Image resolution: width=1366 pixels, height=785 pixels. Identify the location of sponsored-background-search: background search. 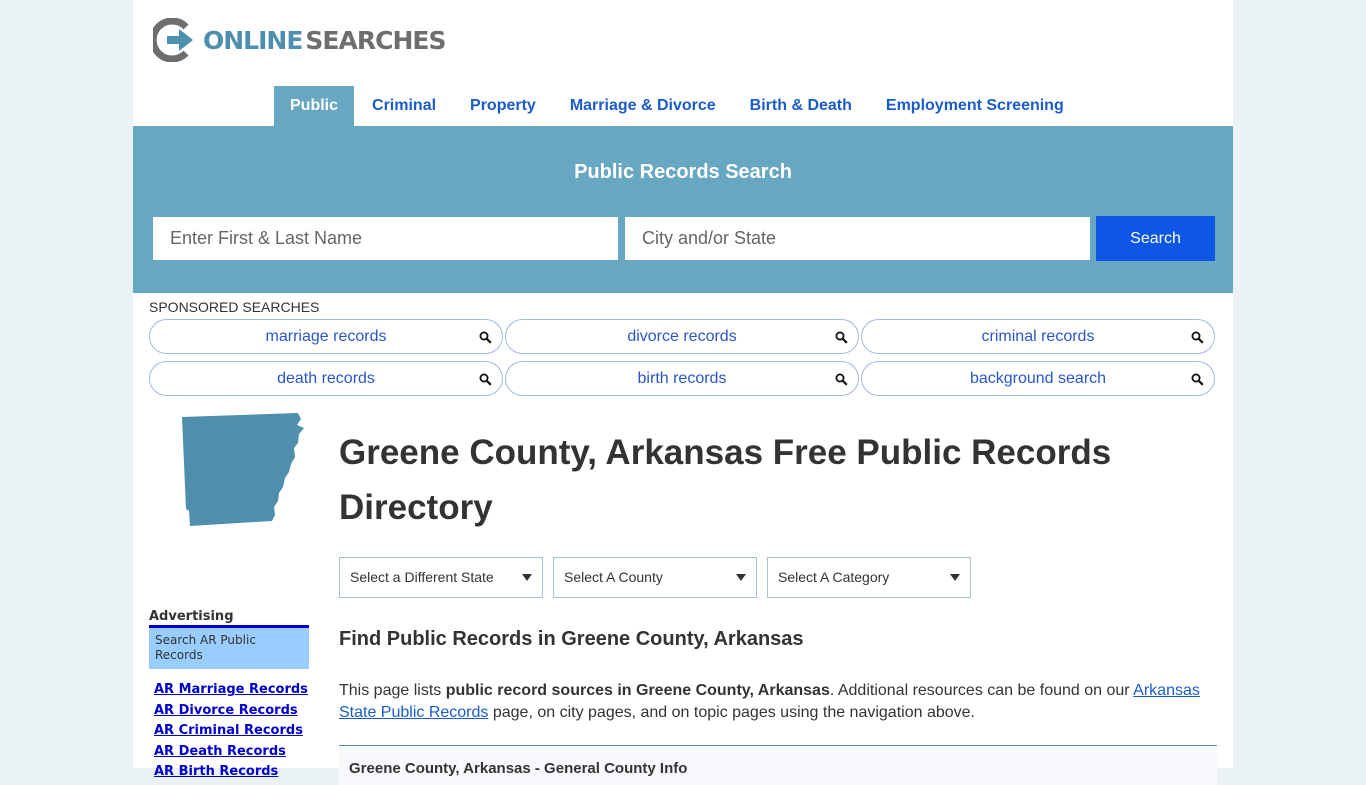
(1038, 378).